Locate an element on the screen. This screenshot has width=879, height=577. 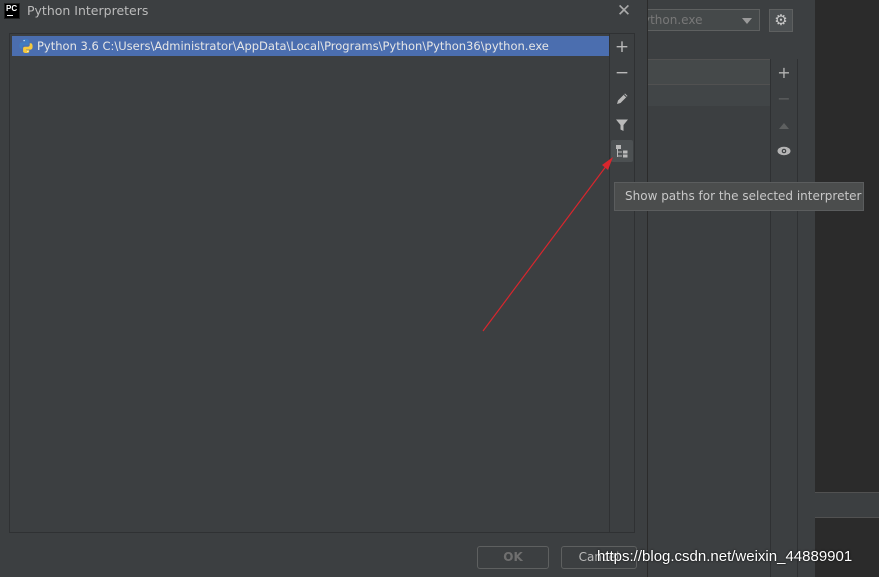
add-interpreter-button: + is located at coordinates (622, 47).